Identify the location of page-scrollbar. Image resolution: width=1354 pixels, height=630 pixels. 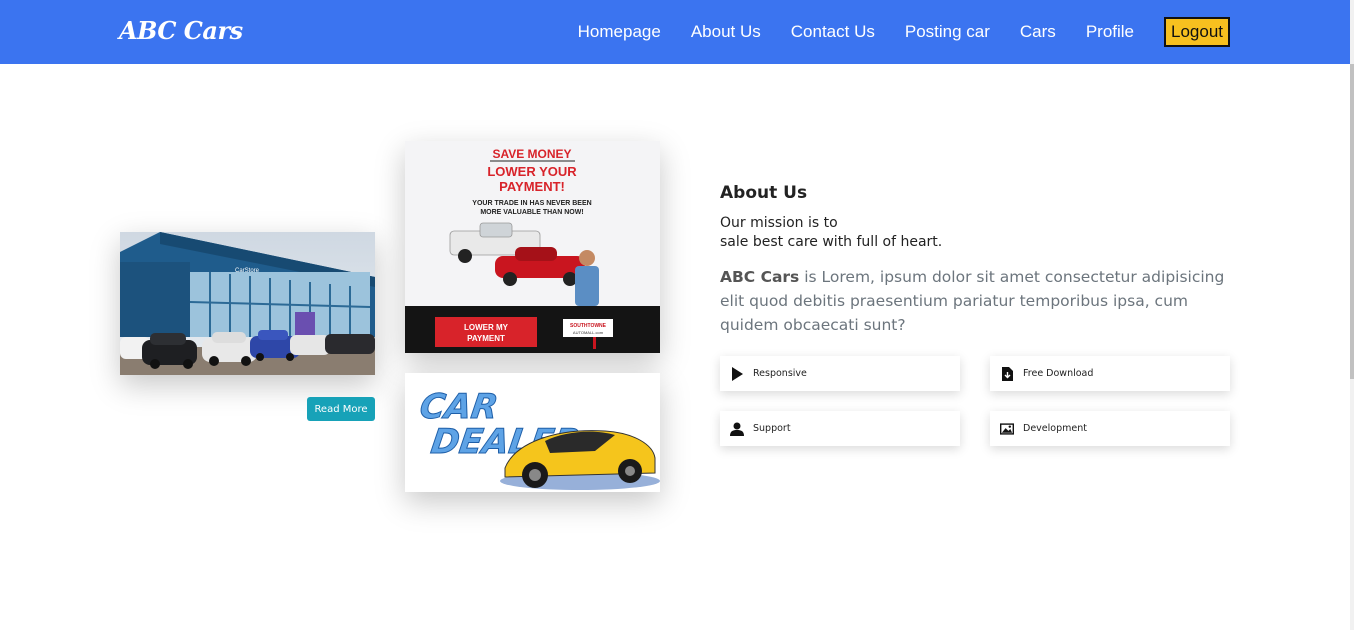
(1352, 315).